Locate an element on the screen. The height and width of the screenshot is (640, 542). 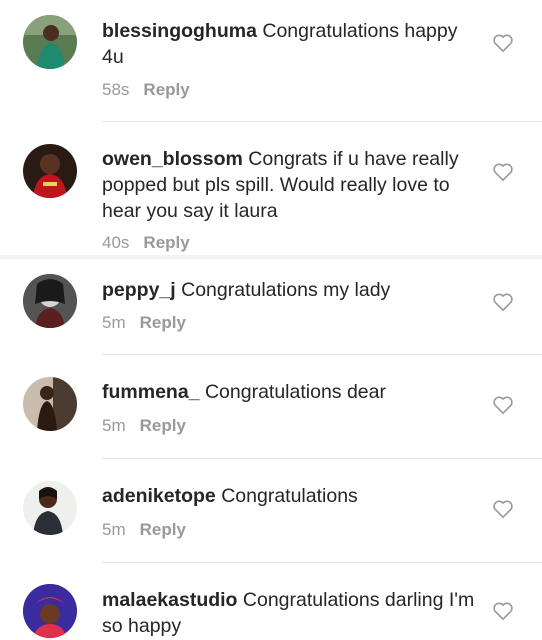
comment-text: adeniketope Congratulations is located at coordinates (292, 496).